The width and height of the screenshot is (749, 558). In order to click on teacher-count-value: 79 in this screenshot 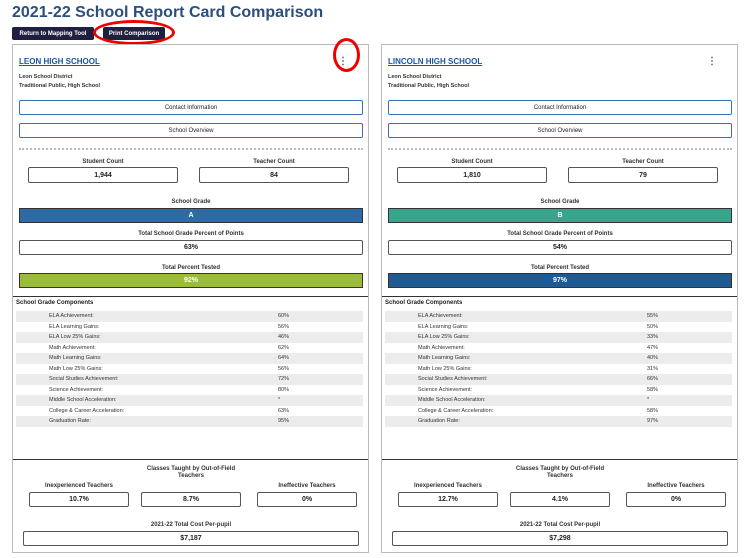, I will do `click(643, 175)`.